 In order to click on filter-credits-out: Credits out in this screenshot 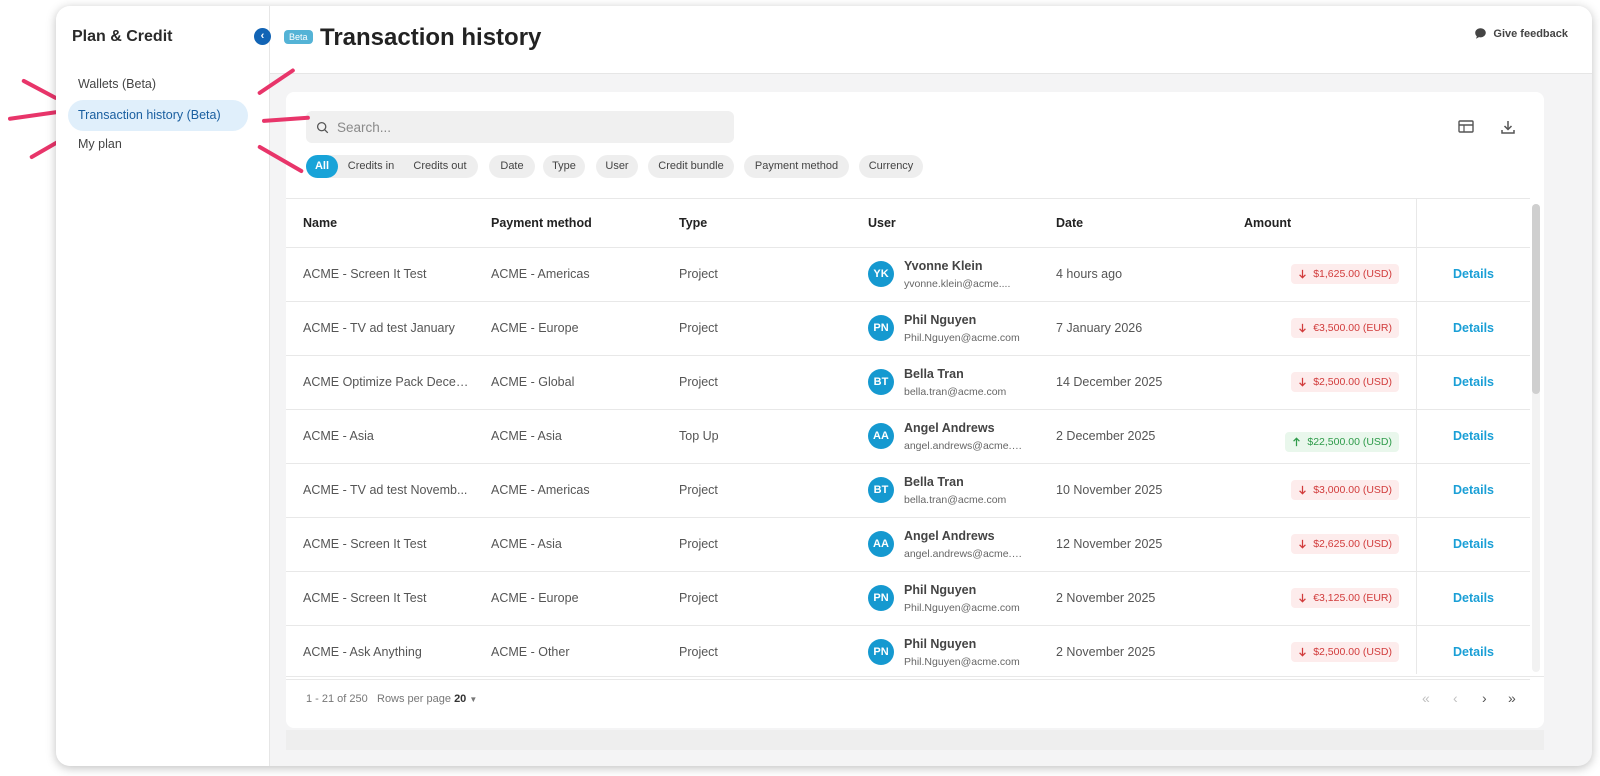, I will do `click(440, 166)`.